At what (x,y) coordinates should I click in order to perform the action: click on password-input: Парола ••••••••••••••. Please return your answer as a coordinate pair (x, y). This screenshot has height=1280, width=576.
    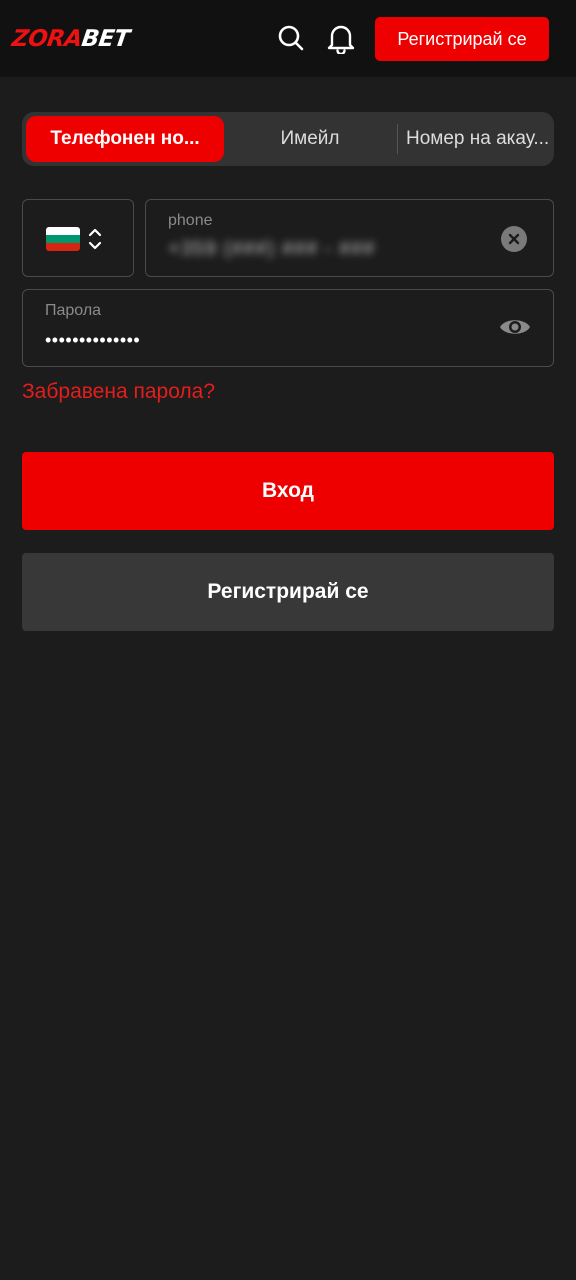
    Looking at the image, I should click on (288, 328).